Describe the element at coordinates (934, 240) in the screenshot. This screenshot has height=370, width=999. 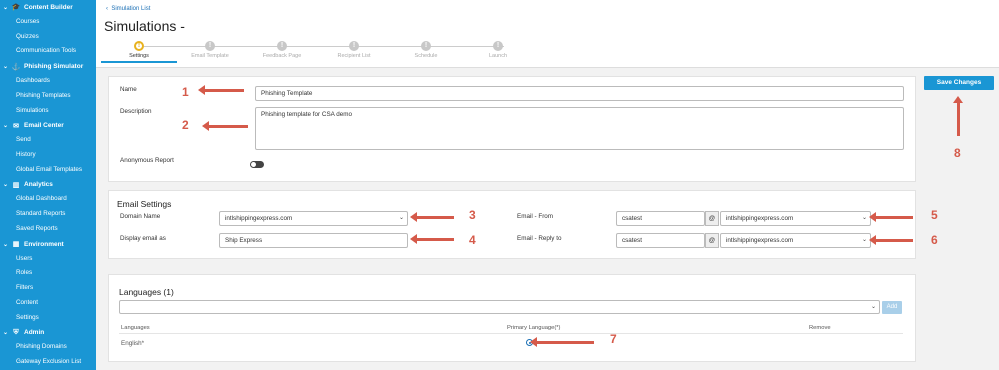
I see `annotation-number: 6` at that location.